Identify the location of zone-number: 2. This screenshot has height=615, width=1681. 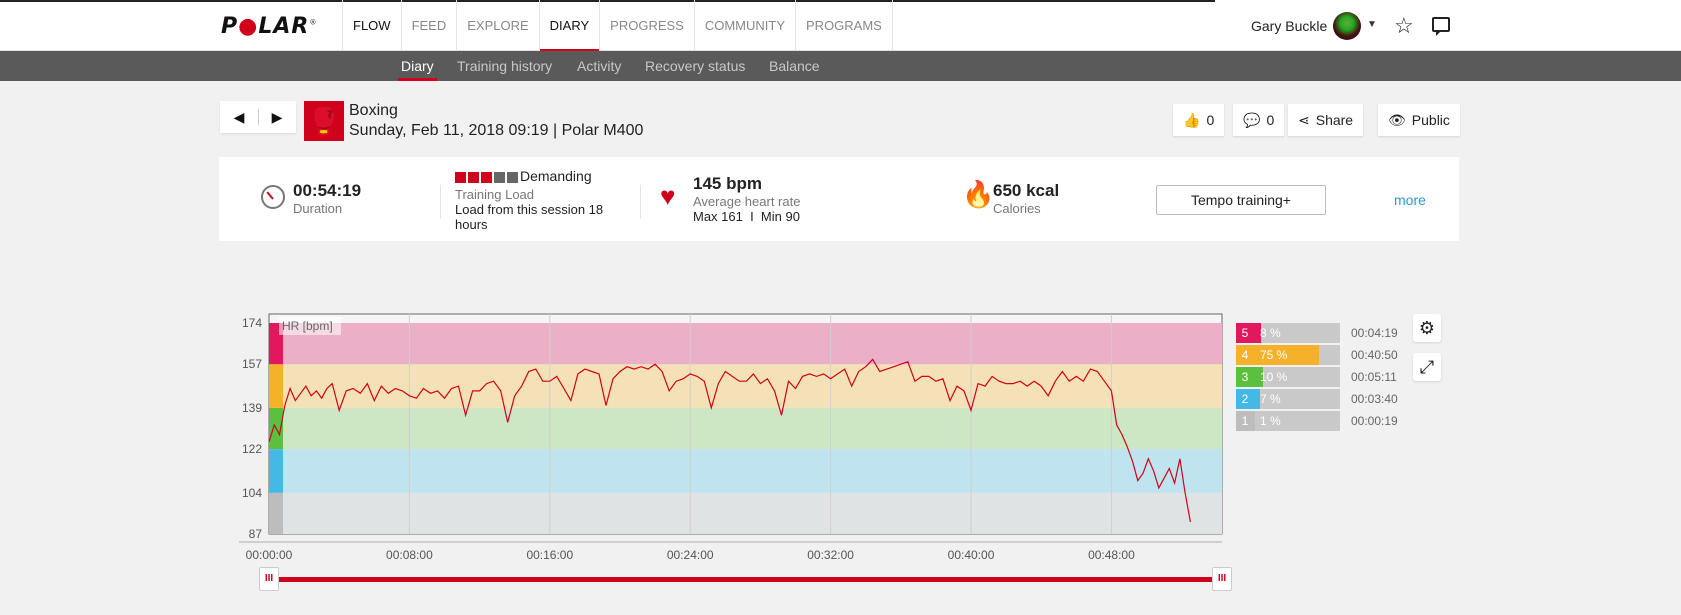
(1245, 399).